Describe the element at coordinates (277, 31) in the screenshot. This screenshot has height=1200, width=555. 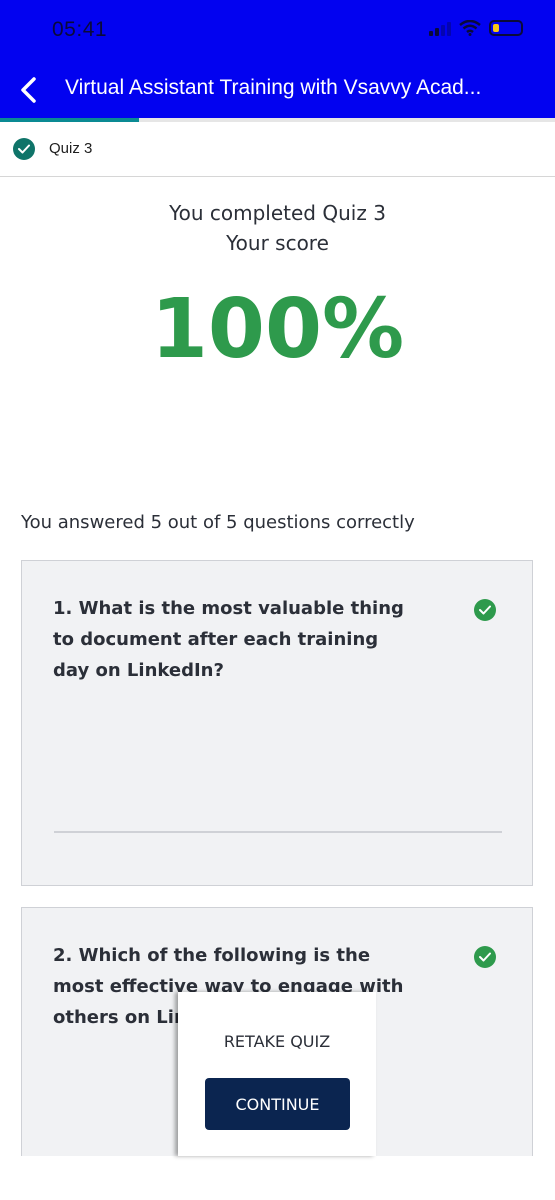
I see `status-bar: 05:41` at that location.